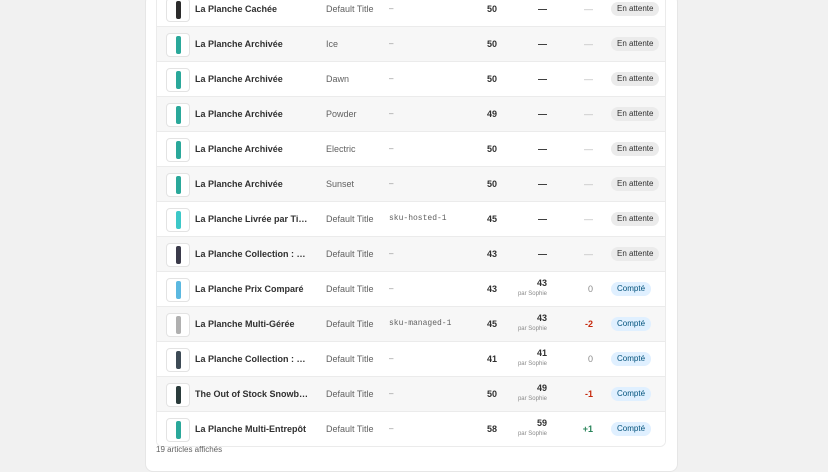 This screenshot has width=828, height=472. Describe the element at coordinates (252, 429) in the screenshot. I see `product-name: La Planche Multi-Entrepôt` at that location.